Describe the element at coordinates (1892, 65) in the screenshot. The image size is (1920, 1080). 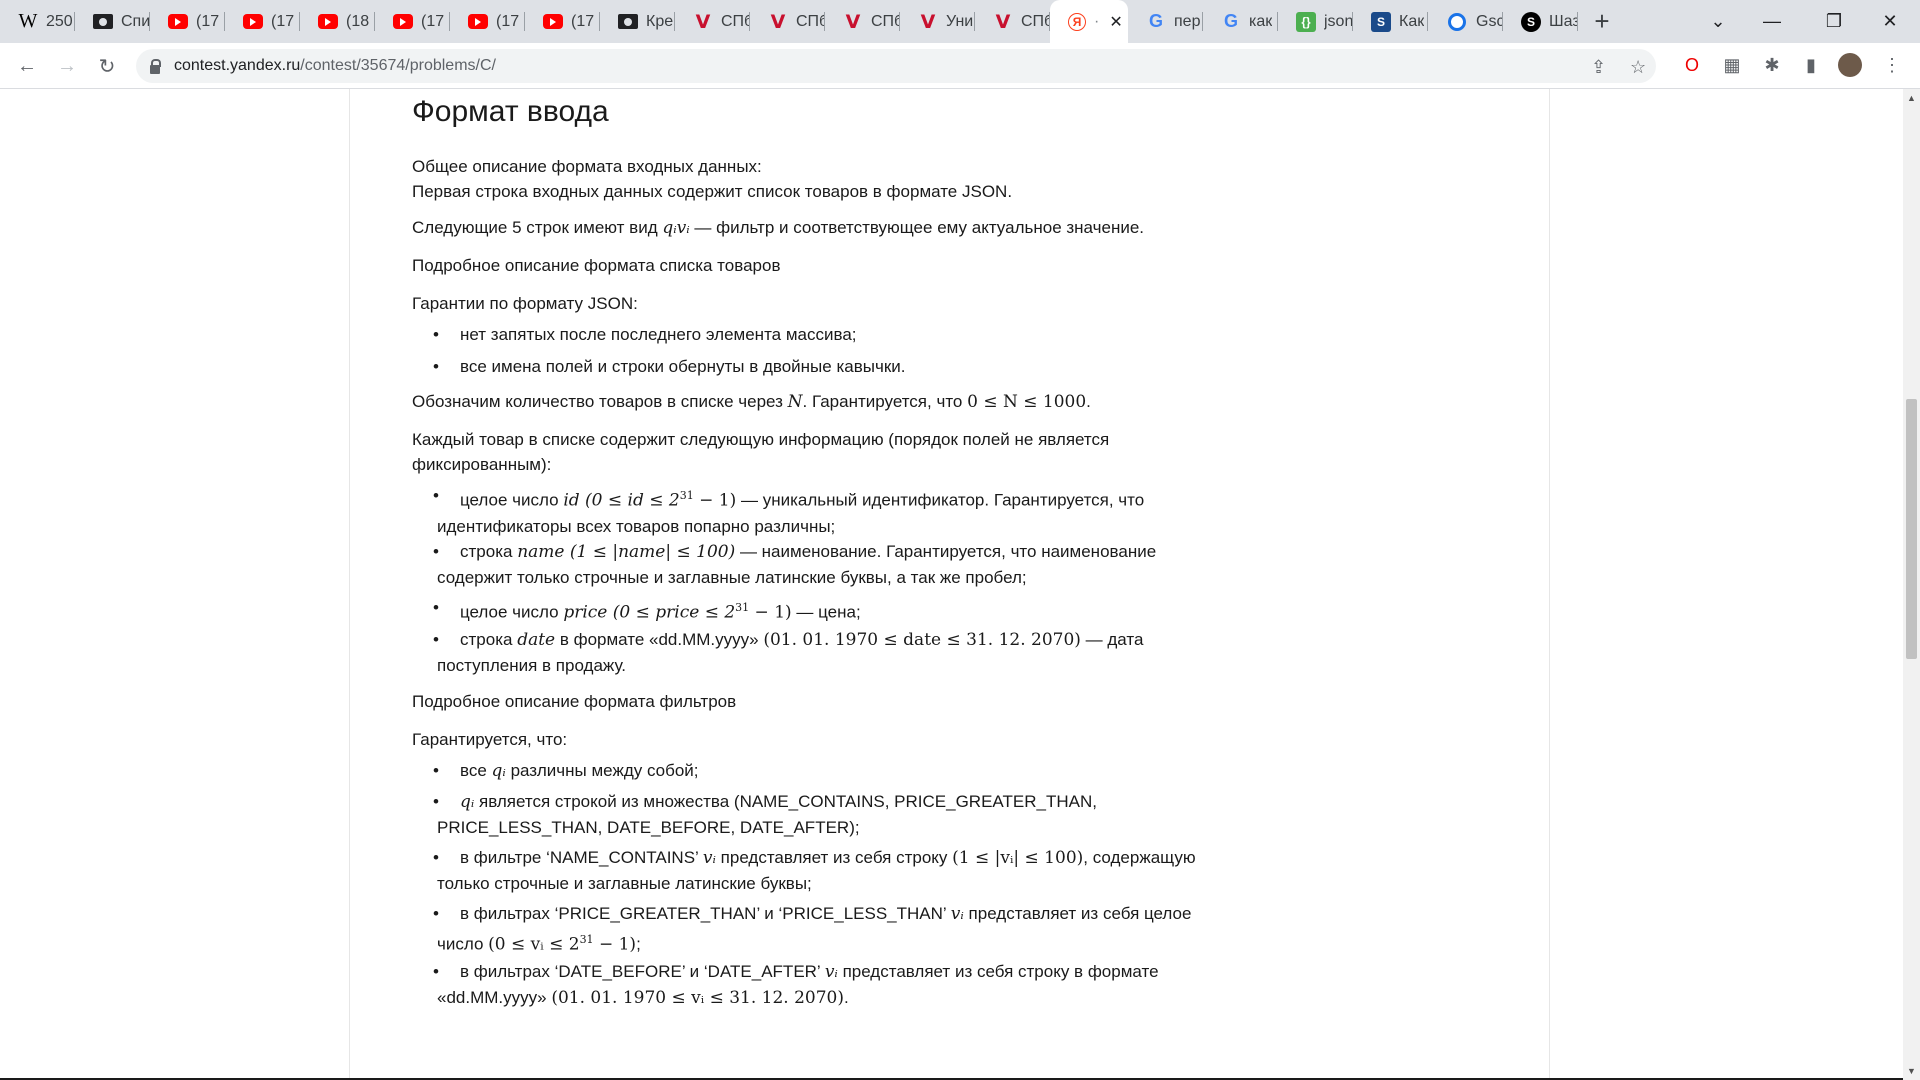
I see `menu-dots-icon: ⋮` at that location.